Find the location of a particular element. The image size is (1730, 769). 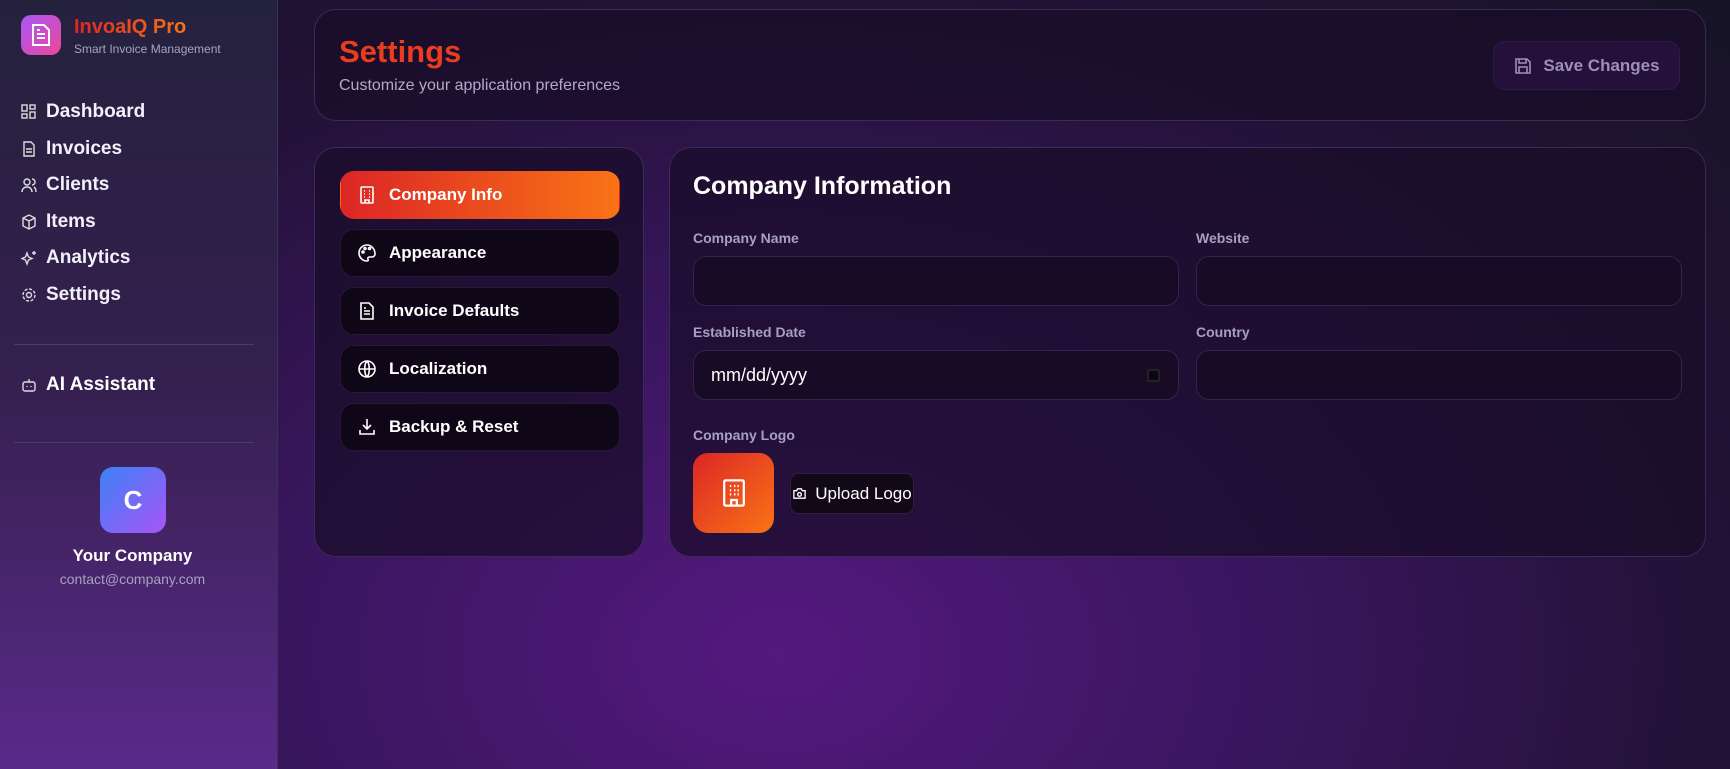

app-logo-icon is located at coordinates (41, 35).